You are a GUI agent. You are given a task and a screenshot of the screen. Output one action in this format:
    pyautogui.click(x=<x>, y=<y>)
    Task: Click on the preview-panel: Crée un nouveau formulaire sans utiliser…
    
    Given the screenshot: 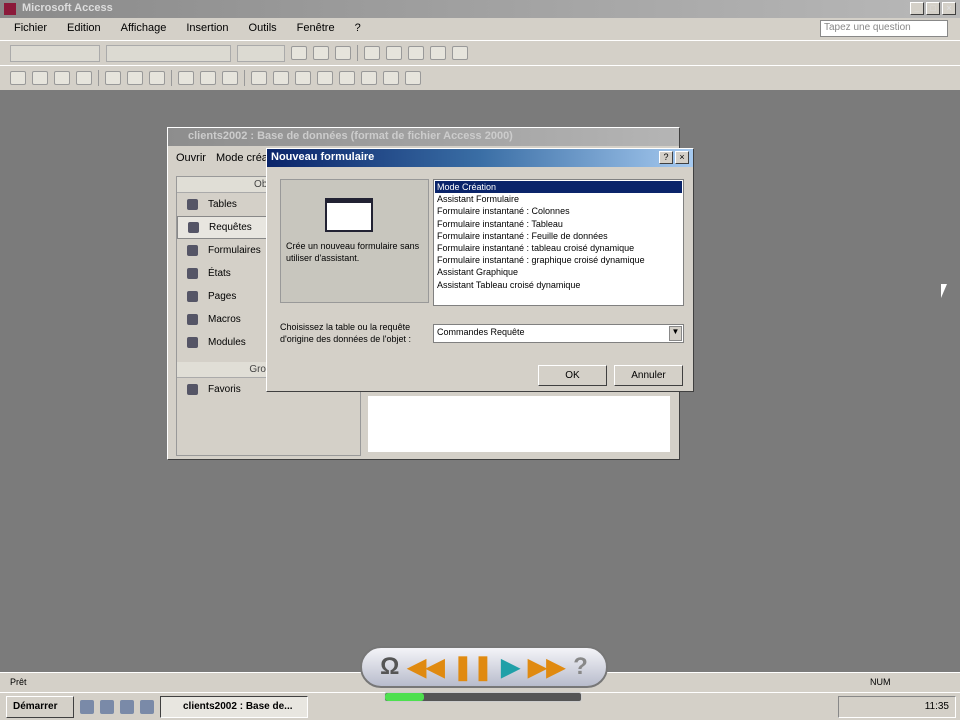 What is the action you would take?
    pyautogui.click(x=354, y=241)
    